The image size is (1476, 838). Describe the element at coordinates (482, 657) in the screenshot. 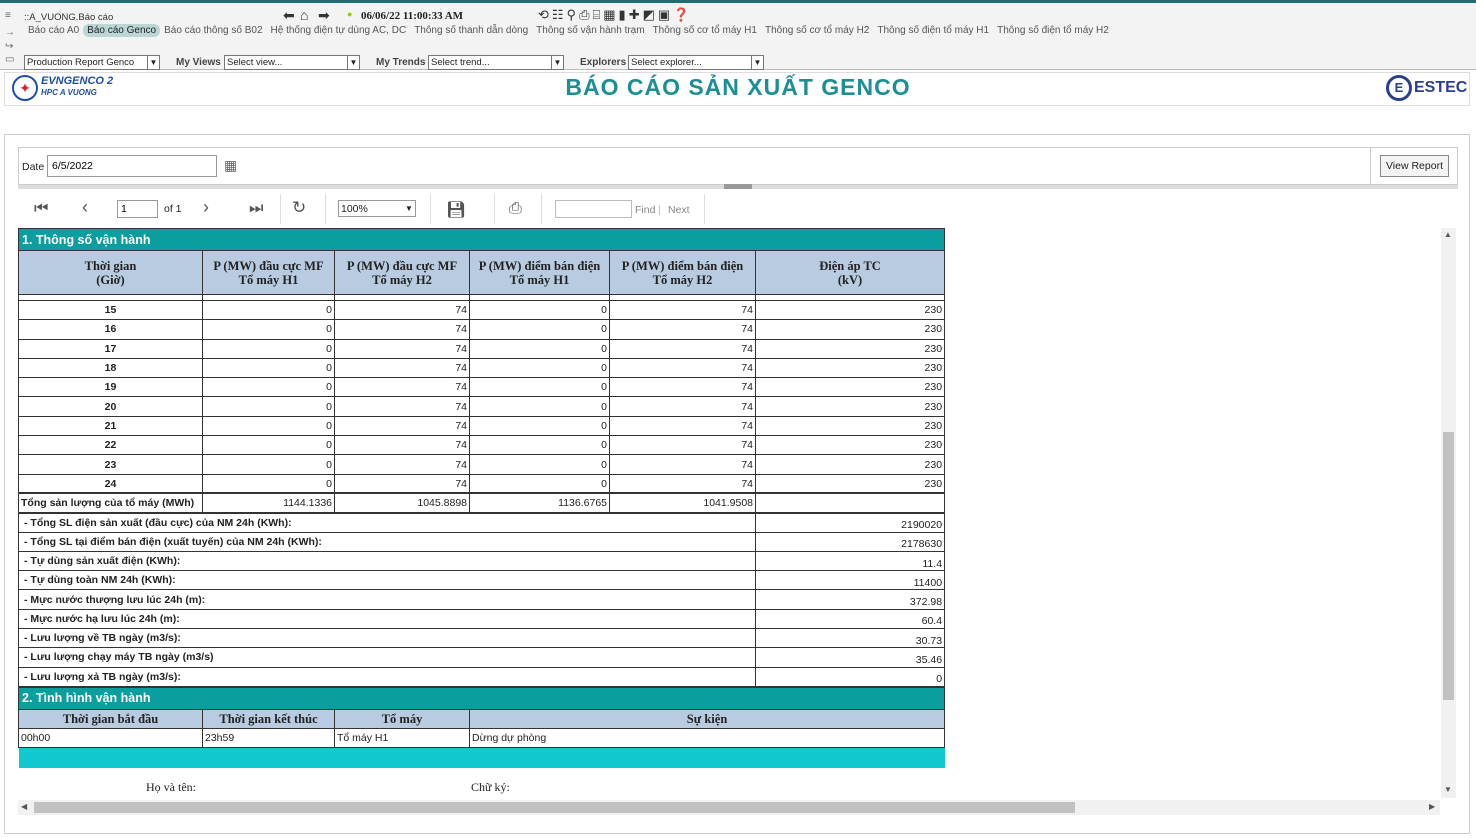

I see `summary-row: - Lưu lượng chạy máy TB ngày (m3/s) 35.46` at that location.